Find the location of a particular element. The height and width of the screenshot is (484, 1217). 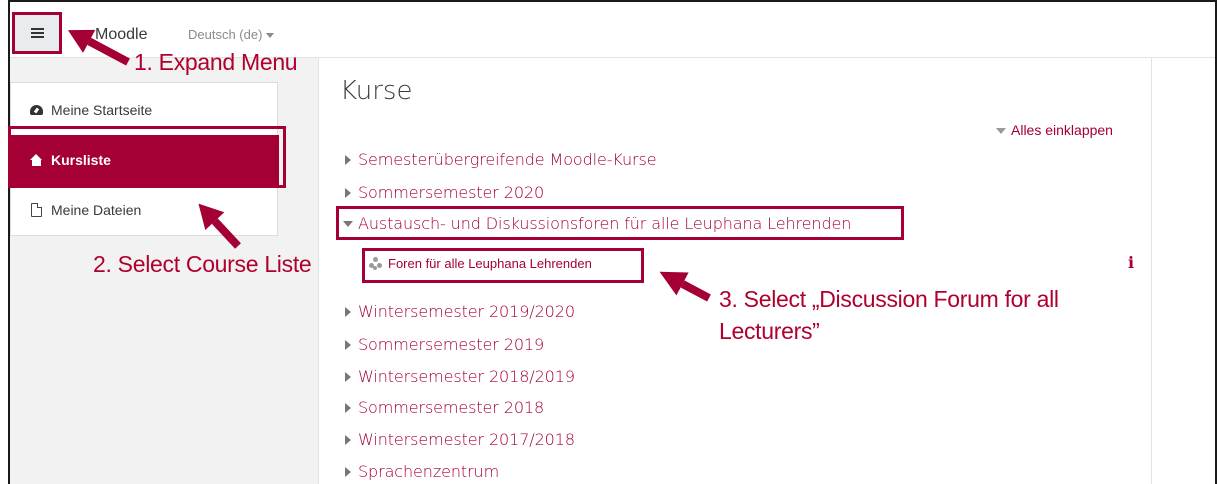

collapse-all-label: Alles einklappen is located at coordinates (1062, 130).